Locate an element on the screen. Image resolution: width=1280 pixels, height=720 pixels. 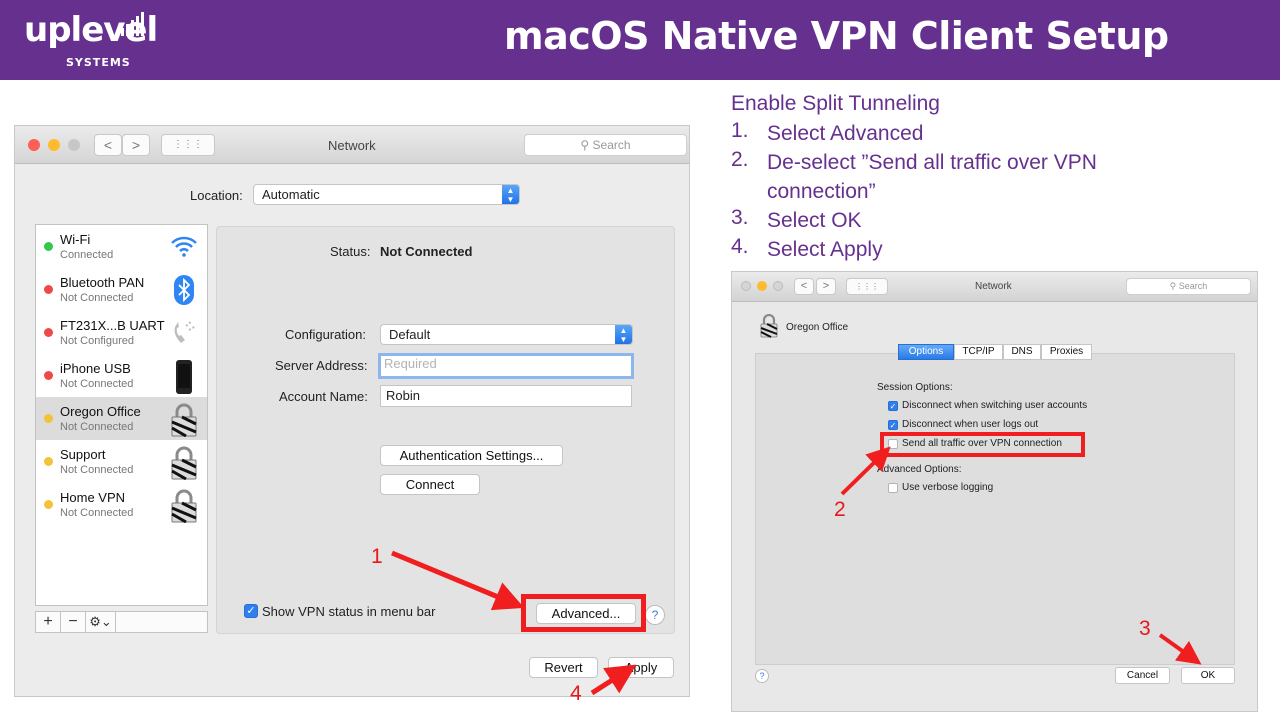
step-3-arrow is located at coordinates (1180, 649).